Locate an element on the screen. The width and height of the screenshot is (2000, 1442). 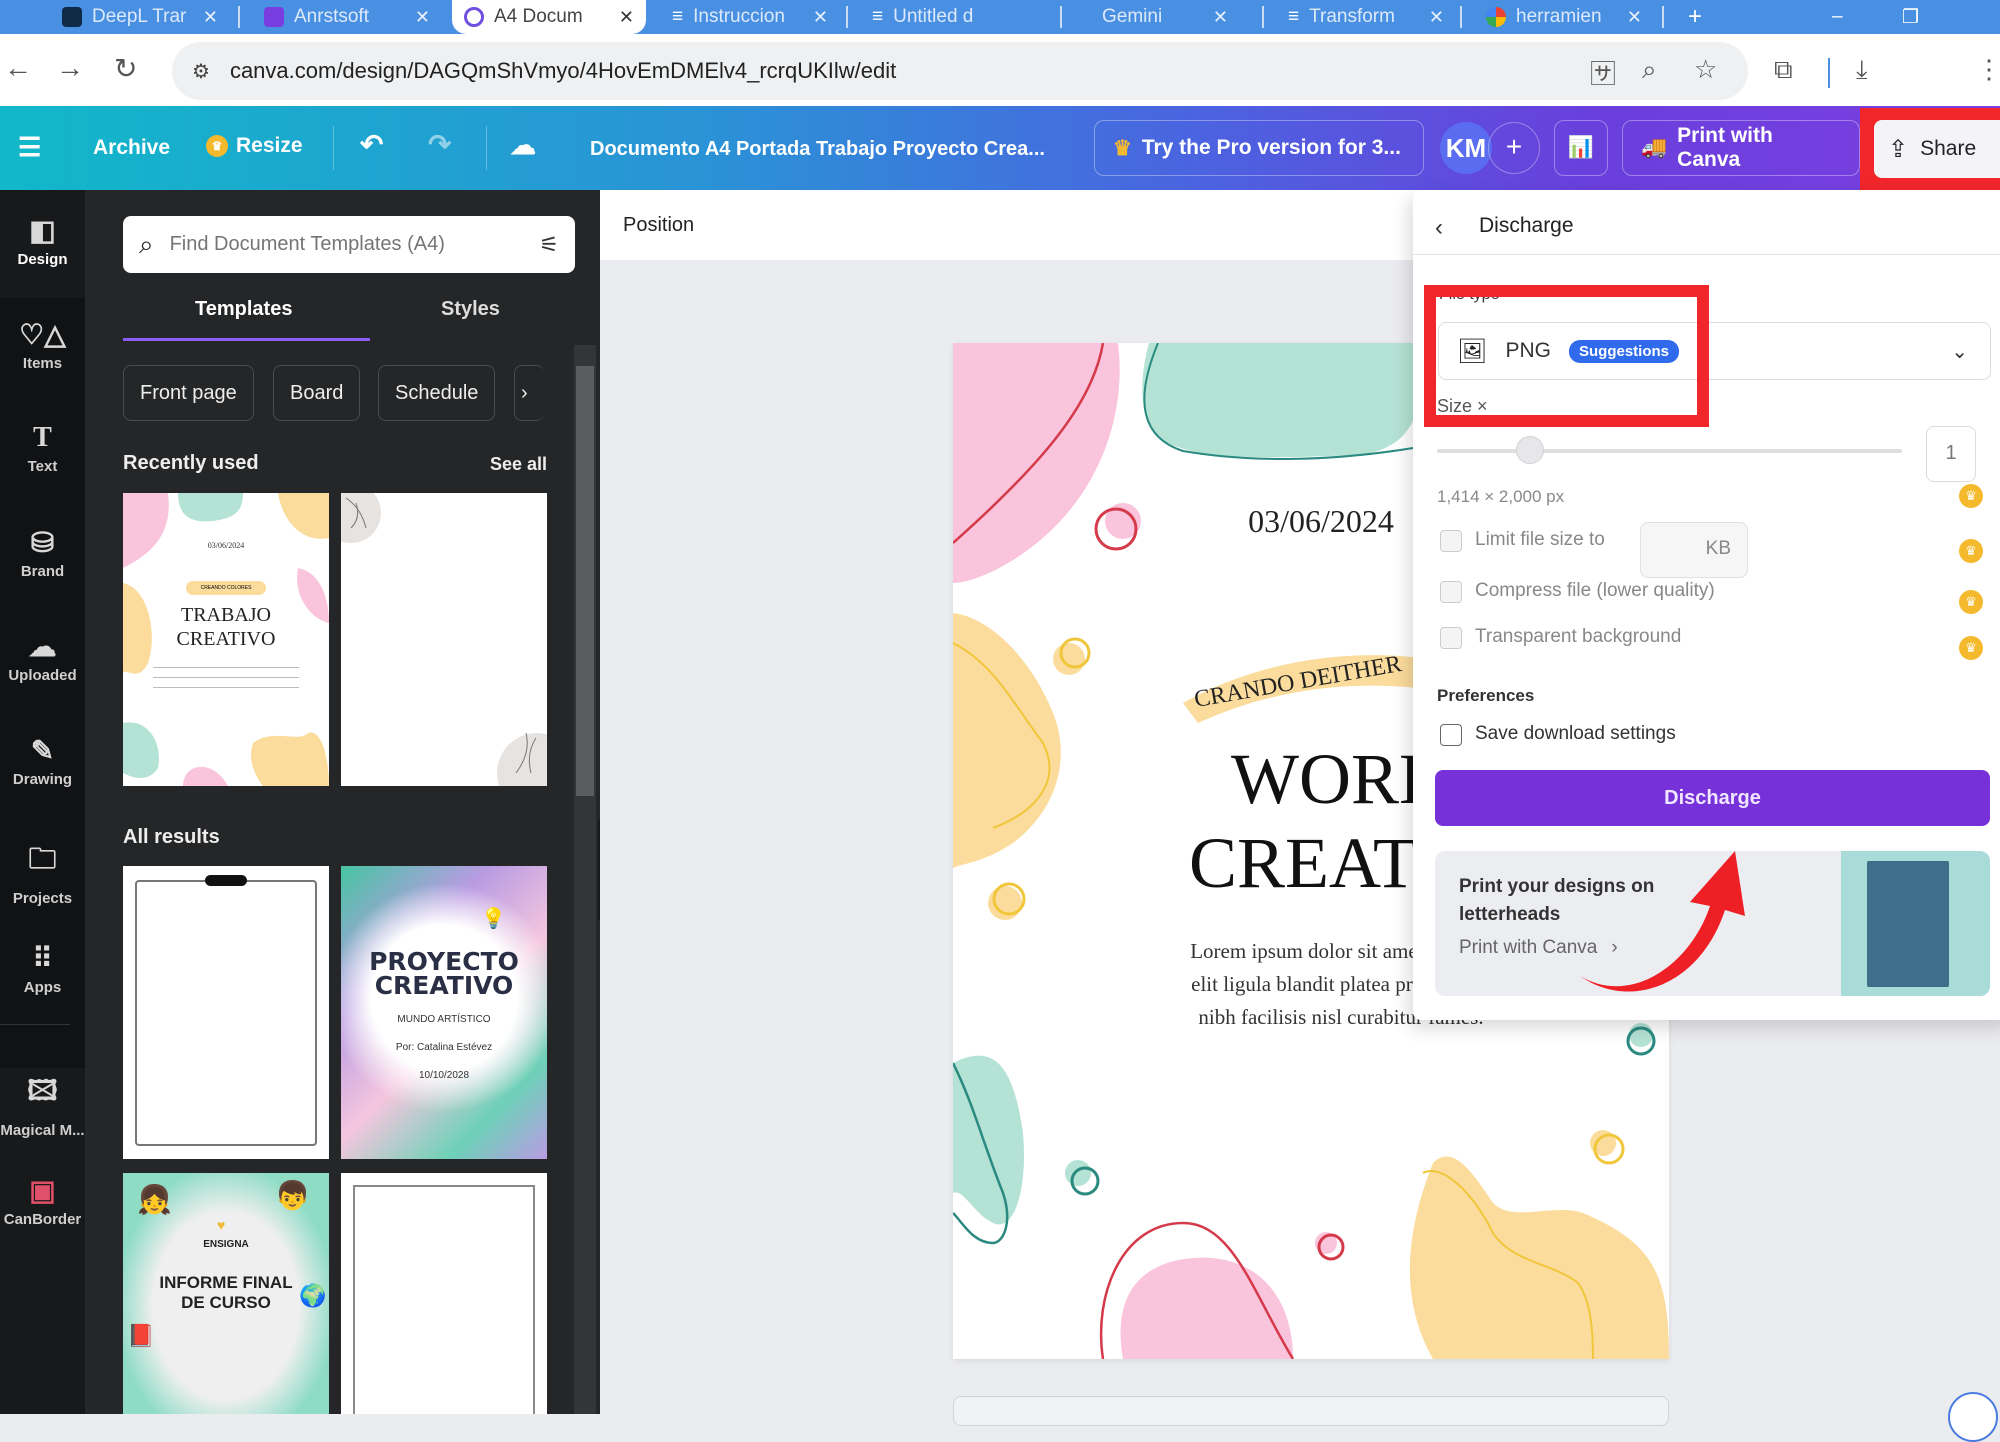
back-arrow-icon: ← is located at coordinates (18, 68).